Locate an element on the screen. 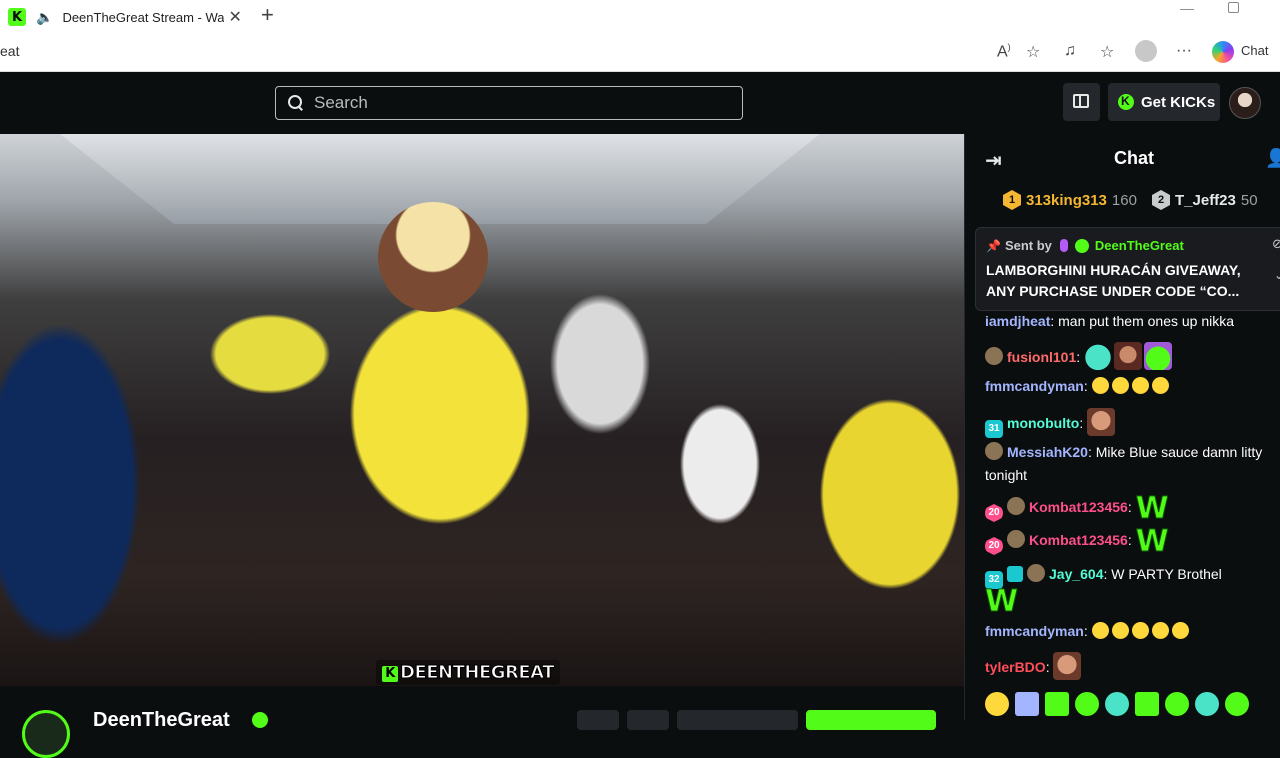 Image resolution: width=1280 pixels, height=758 pixels. layout-icon is located at coordinates (1081, 101).